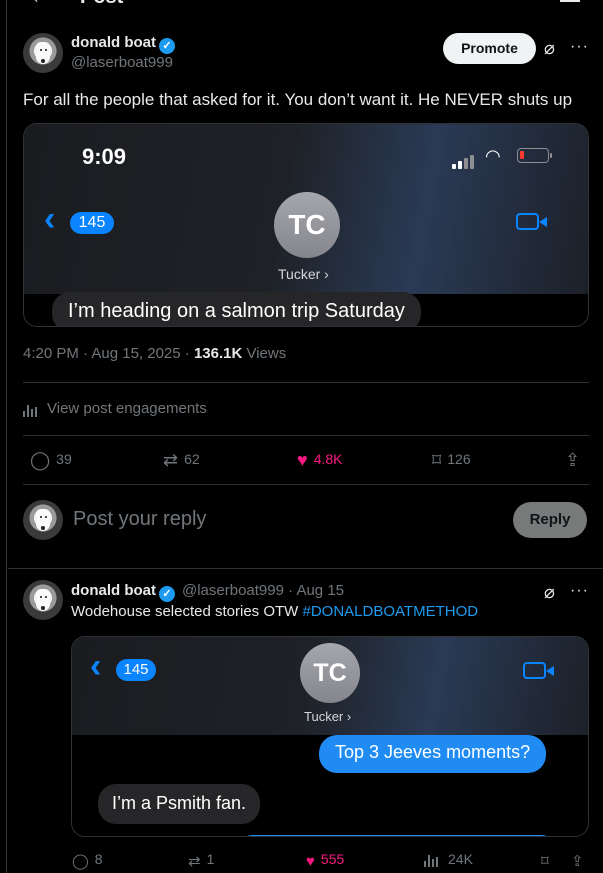 The height and width of the screenshot is (873, 603). I want to click on post-meta: 4:20 PM · Aug 15, 2025 · 136.1K Views, so click(154, 353).